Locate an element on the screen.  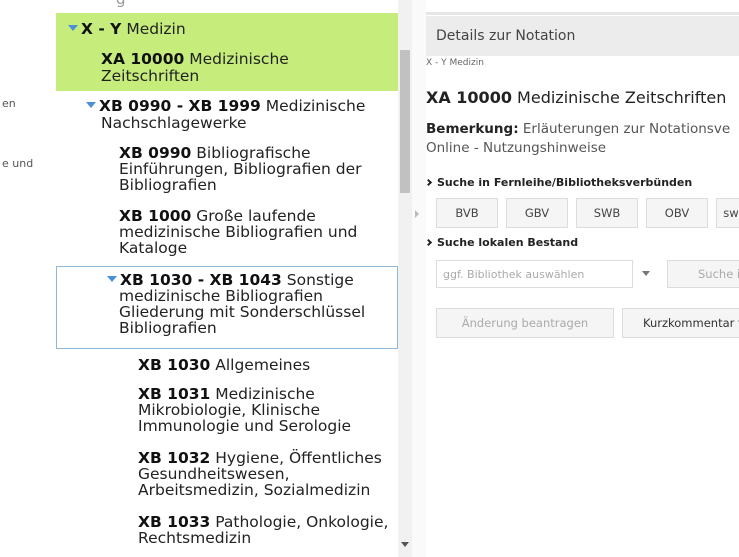
chevron-down-icon is located at coordinates (646, 273).